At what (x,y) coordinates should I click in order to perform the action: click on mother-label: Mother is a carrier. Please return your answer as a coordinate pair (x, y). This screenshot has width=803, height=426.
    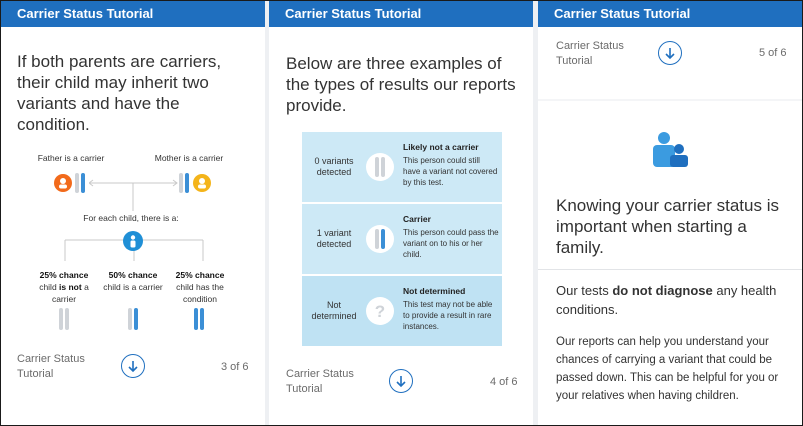
    Looking at the image, I should click on (189, 158).